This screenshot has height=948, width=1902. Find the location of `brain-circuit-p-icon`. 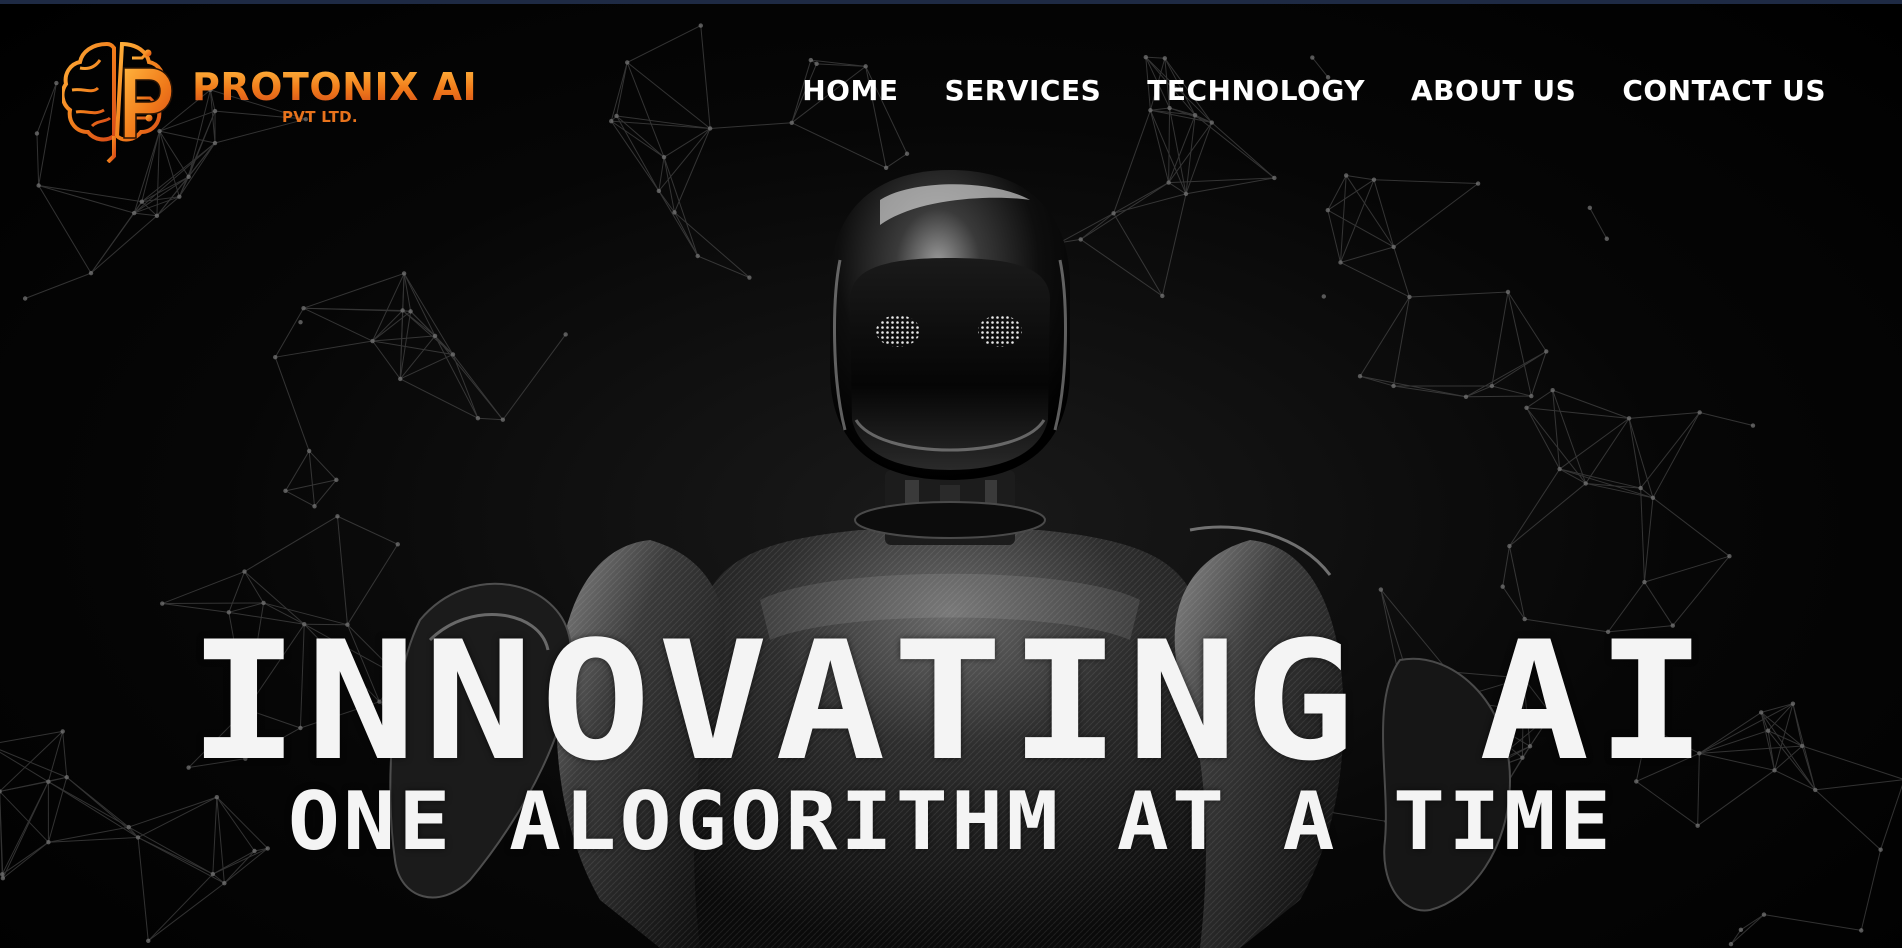

brain-circuit-p-icon is located at coordinates (117, 102).